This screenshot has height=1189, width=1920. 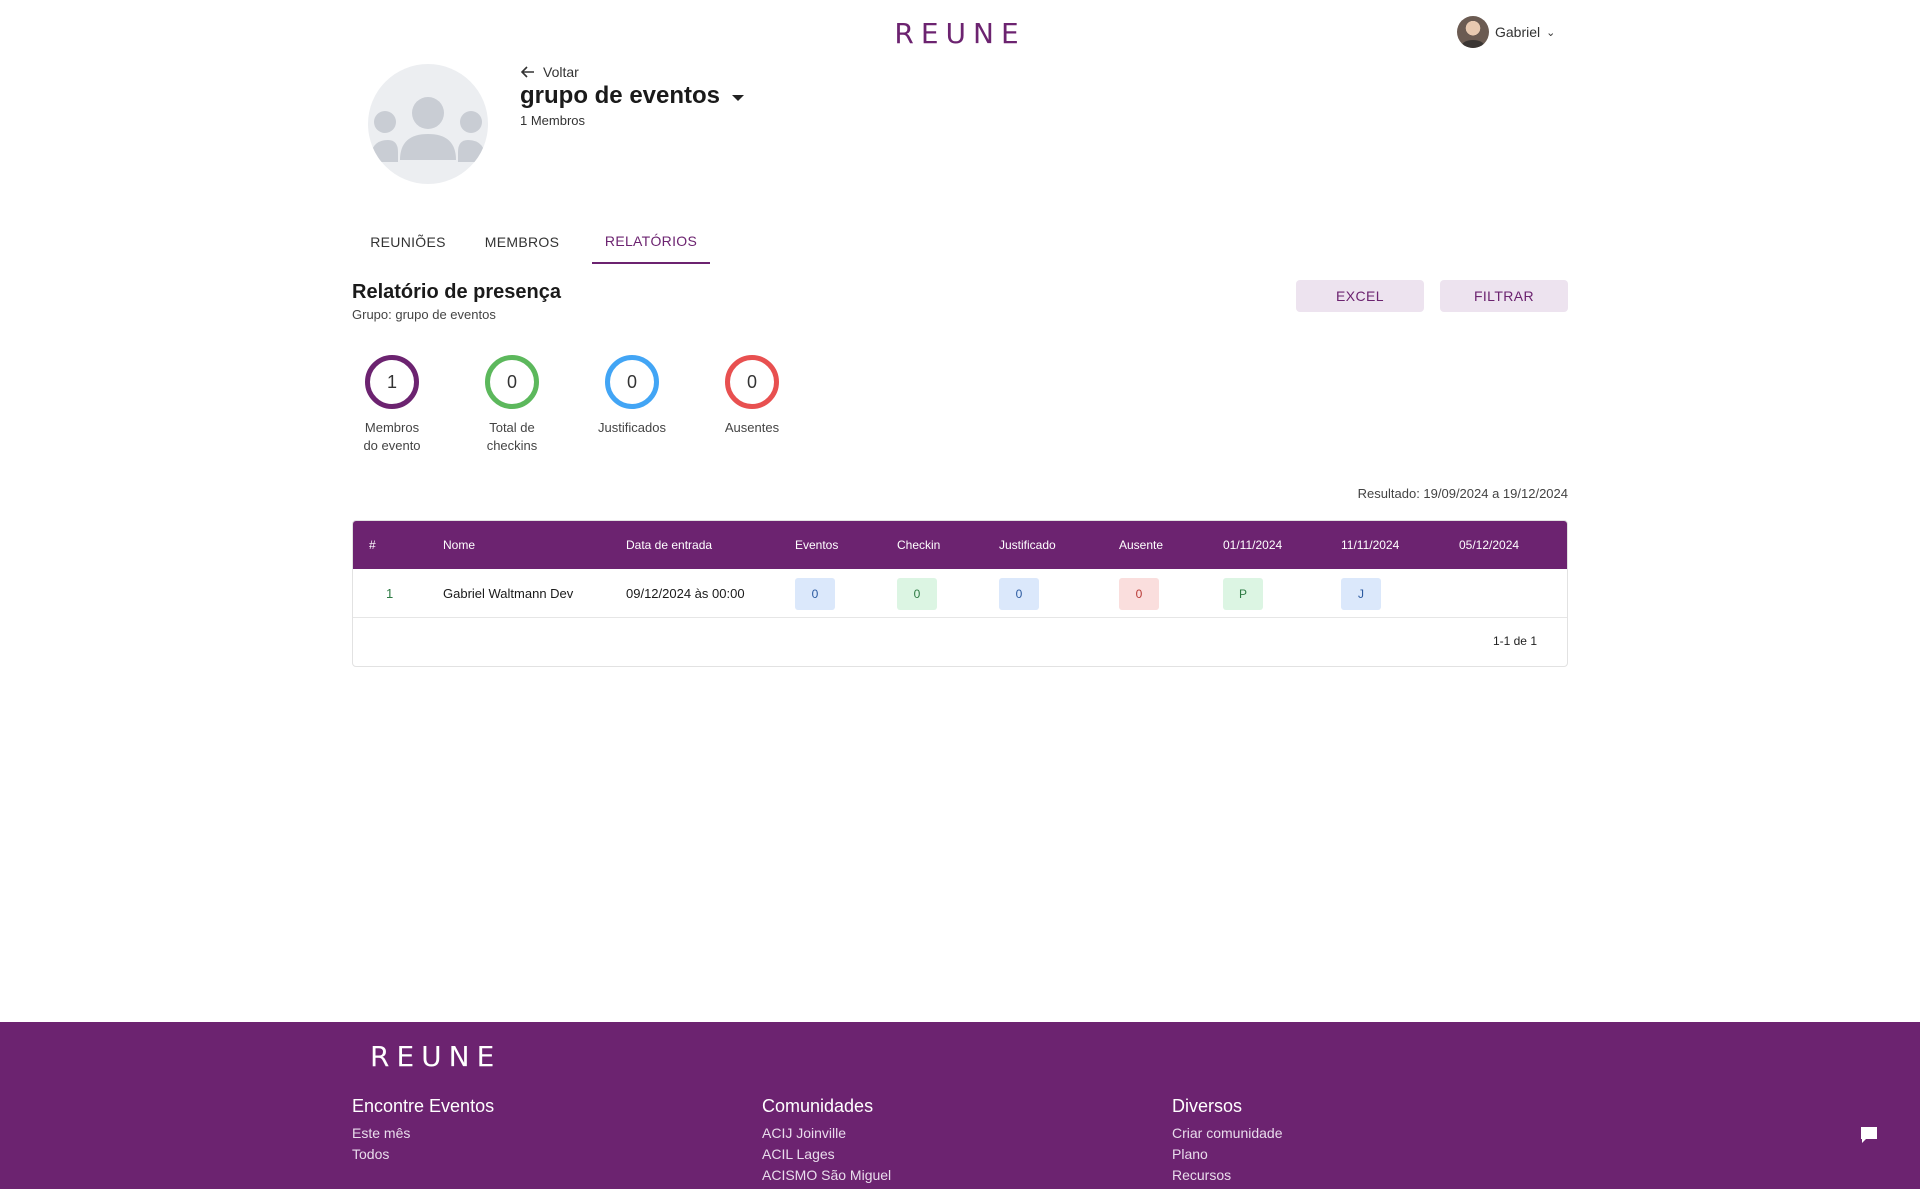 What do you see at coordinates (826, 1175) in the screenshot?
I see `footer-link: ACISMO São Miguel` at bounding box center [826, 1175].